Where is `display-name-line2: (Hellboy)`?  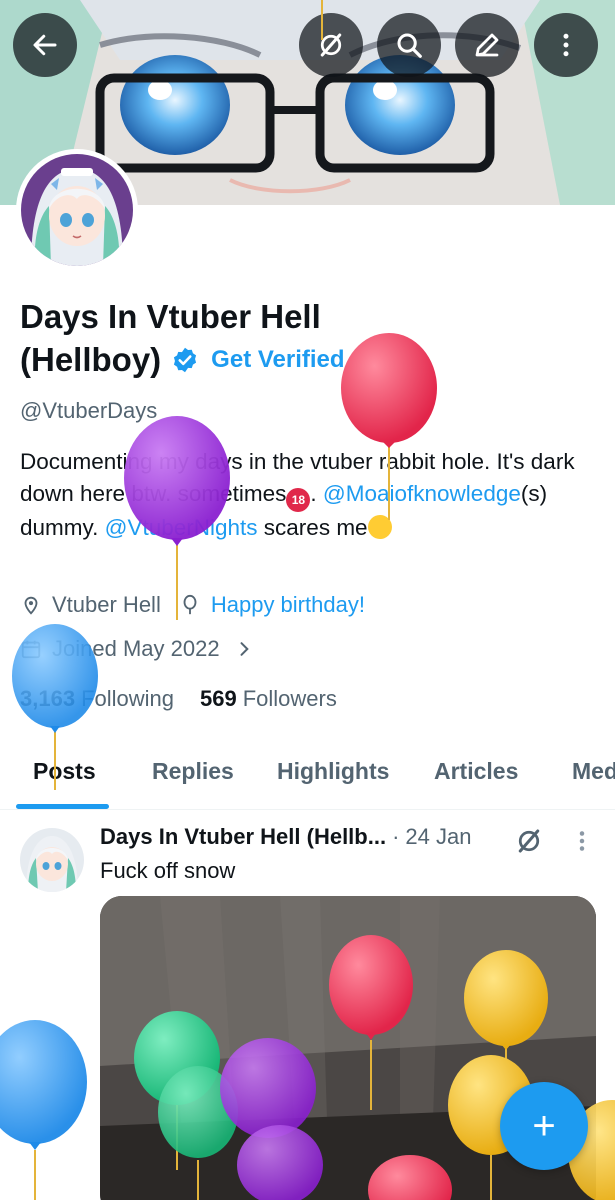 display-name-line2: (Hellboy) is located at coordinates (91, 359).